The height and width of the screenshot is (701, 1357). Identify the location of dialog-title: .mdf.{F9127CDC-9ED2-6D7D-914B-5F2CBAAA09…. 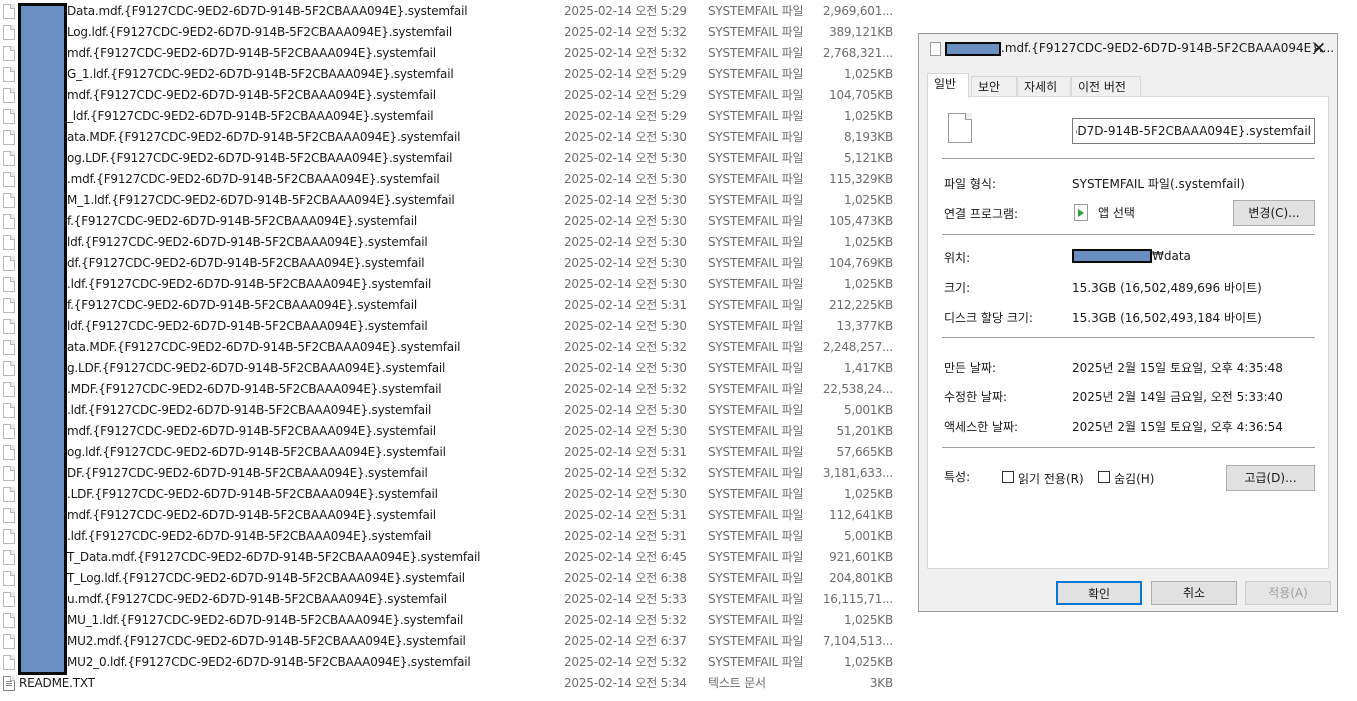
(1168, 48).